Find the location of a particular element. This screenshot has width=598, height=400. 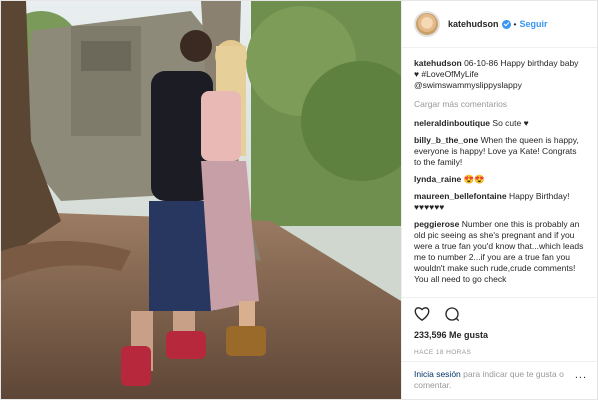

post-header: katehudson • Seguir is located at coordinates (499, 24).